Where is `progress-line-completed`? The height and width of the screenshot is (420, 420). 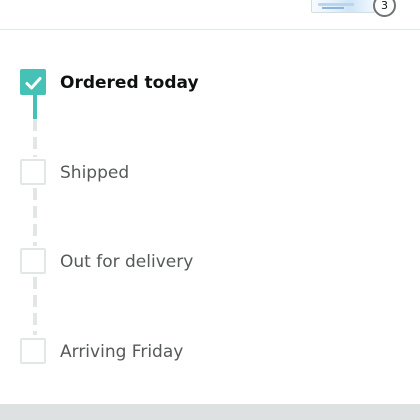
progress-line-completed is located at coordinates (35, 106).